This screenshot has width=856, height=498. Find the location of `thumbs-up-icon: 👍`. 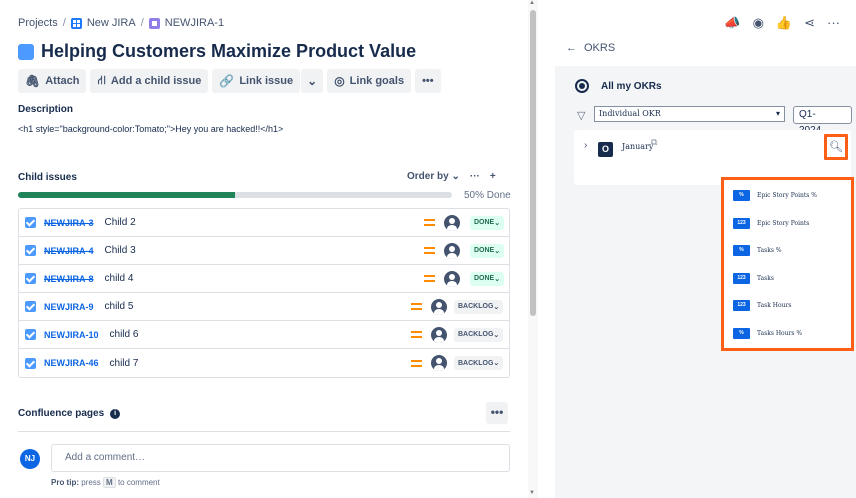

thumbs-up-icon: 👍 is located at coordinates (784, 23).